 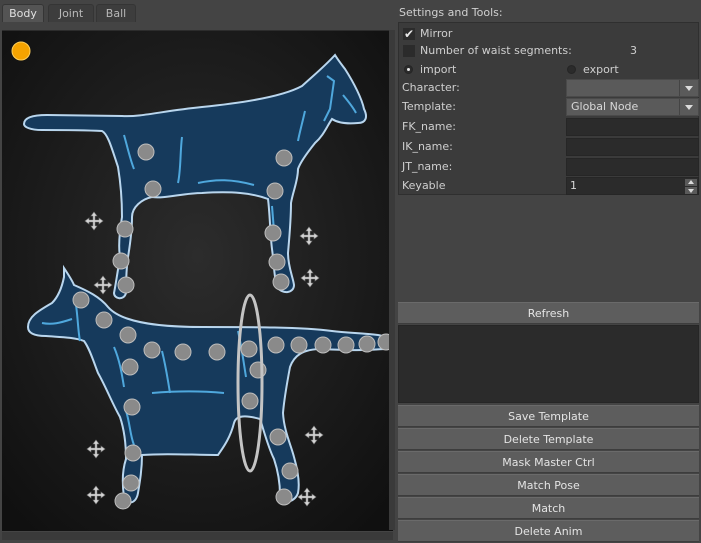 What do you see at coordinates (632, 127) in the screenshot?
I see `fk-name-field` at bounding box center [632, 127].